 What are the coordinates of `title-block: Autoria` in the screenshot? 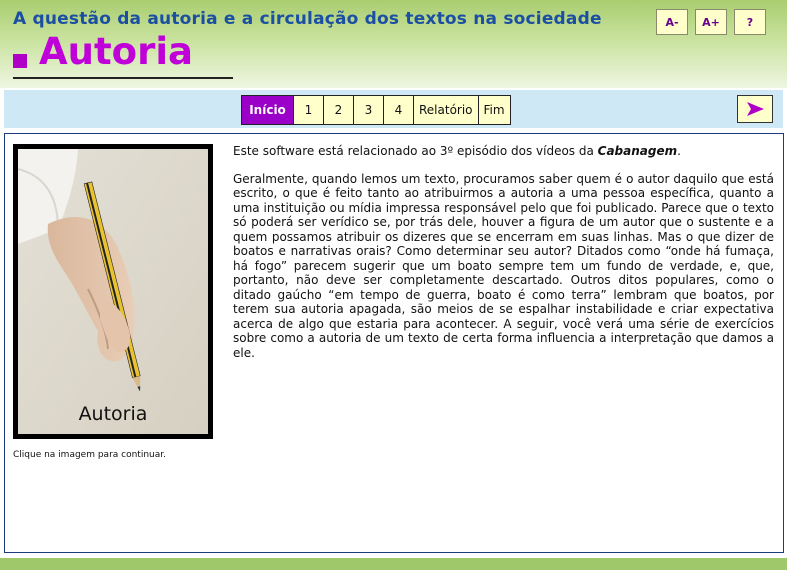 It's located at (123, 54).